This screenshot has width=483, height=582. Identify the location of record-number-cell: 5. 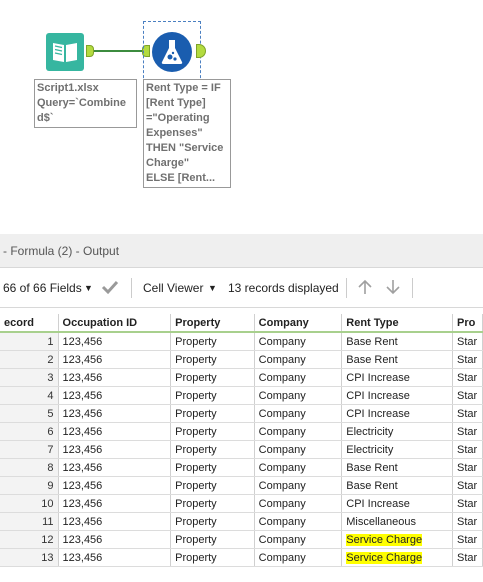
(29, 413).